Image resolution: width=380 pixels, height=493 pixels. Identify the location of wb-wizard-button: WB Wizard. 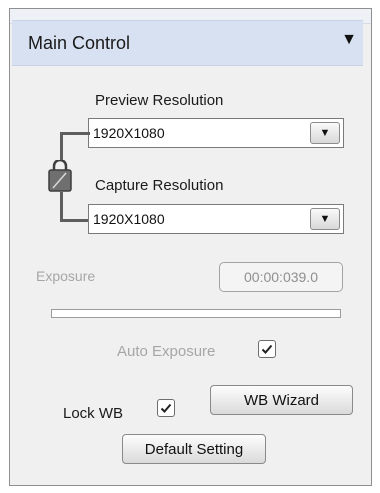
(281, 400).